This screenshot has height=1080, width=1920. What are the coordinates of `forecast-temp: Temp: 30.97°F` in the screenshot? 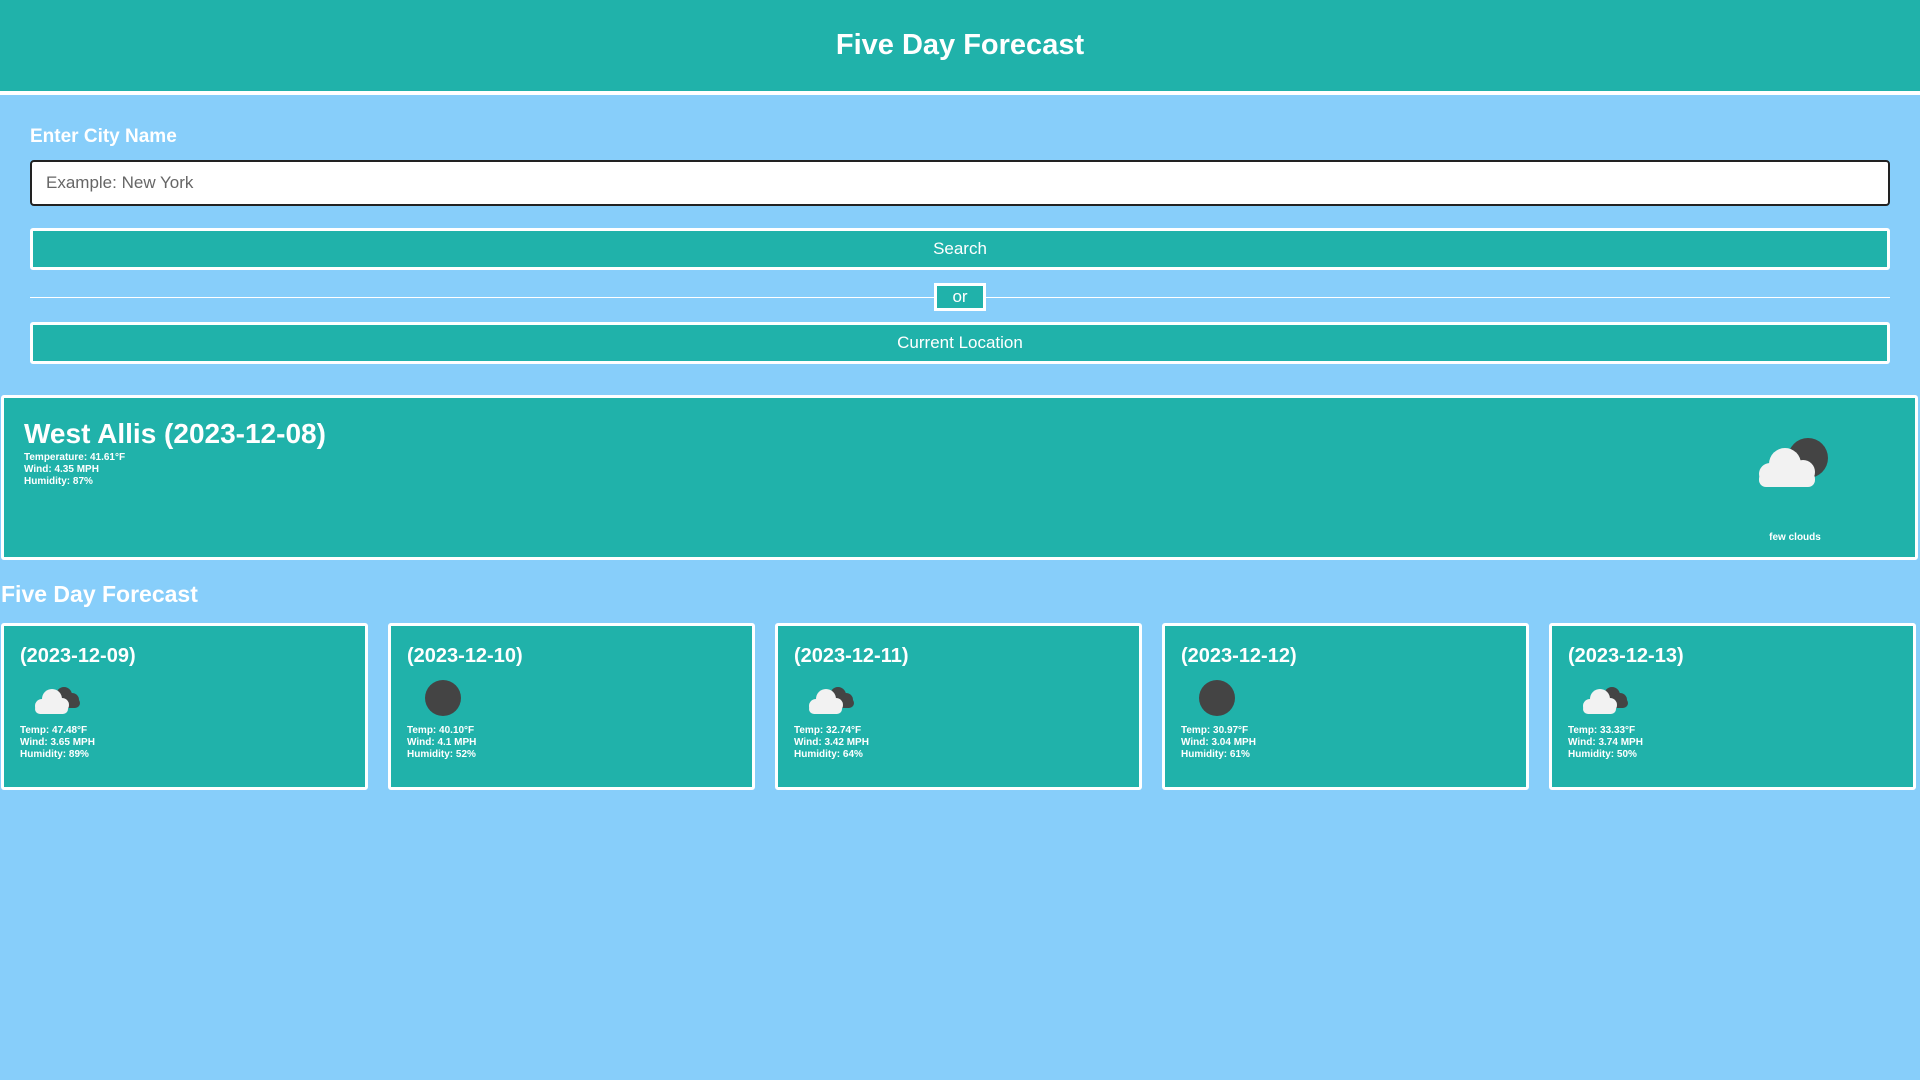 It's located at (1215, 730).